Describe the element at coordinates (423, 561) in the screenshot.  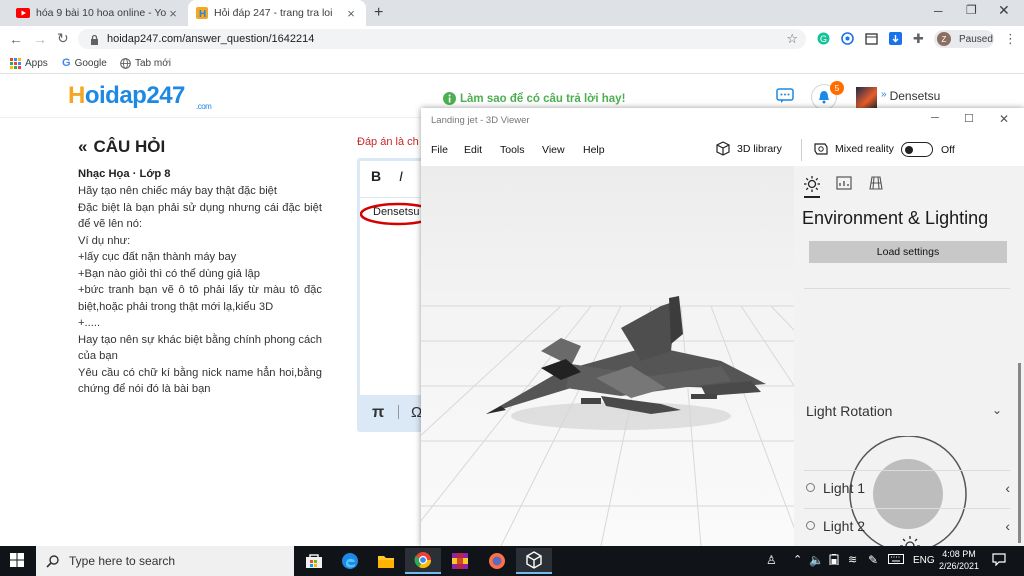
I see `chrome-app-icon` at that location.